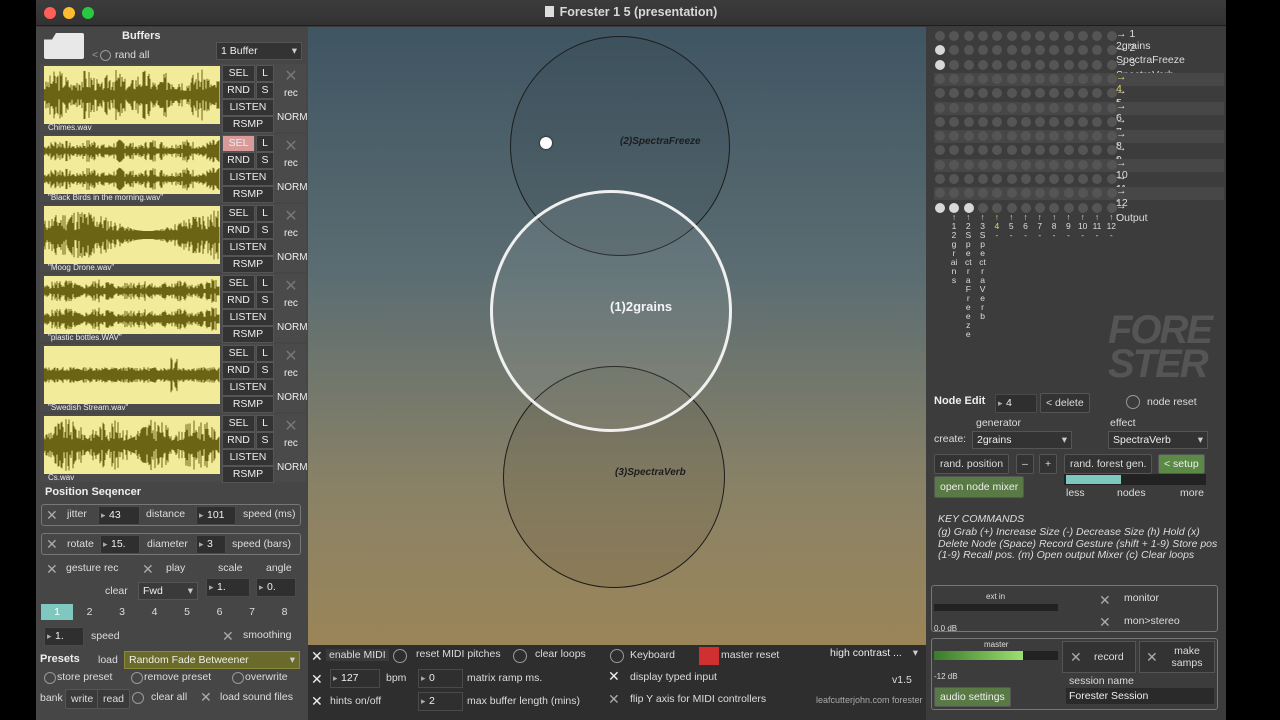 Image resolution: width=1280 pixels, height=720 pixels. I want to click on rotate-number: 15., so click(120, 544).